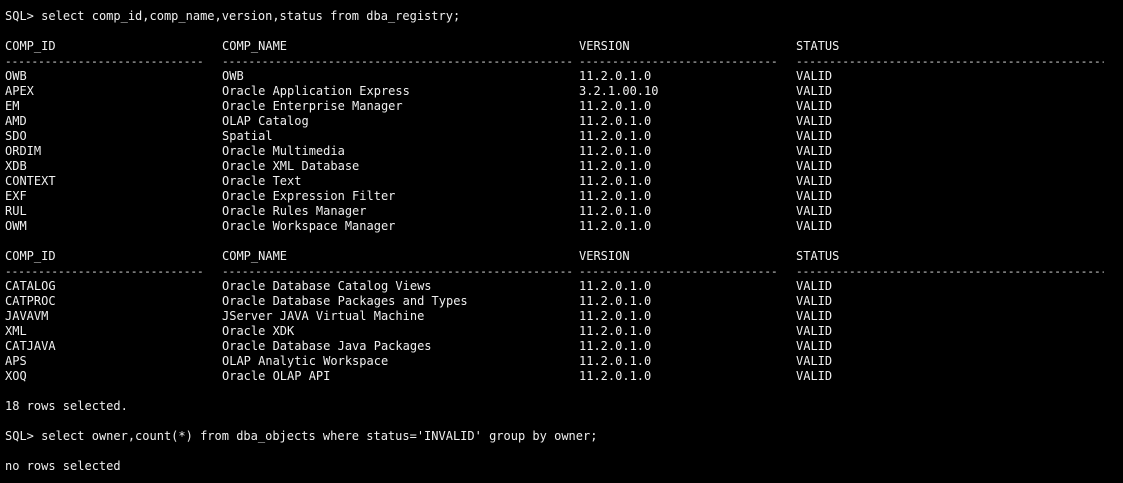 This screenshot has width=1123, height=483. What do you see at coordinates (16, 376) in the screenshot?
I see `table-cell: XOQ` at bounding box center [16, 376].